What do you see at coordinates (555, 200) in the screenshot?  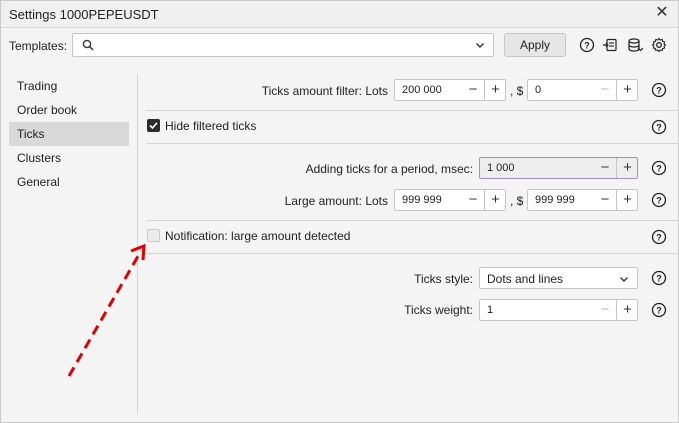 I see `large-amount-usd-value: 999 999` at bounding box center [555, 200].